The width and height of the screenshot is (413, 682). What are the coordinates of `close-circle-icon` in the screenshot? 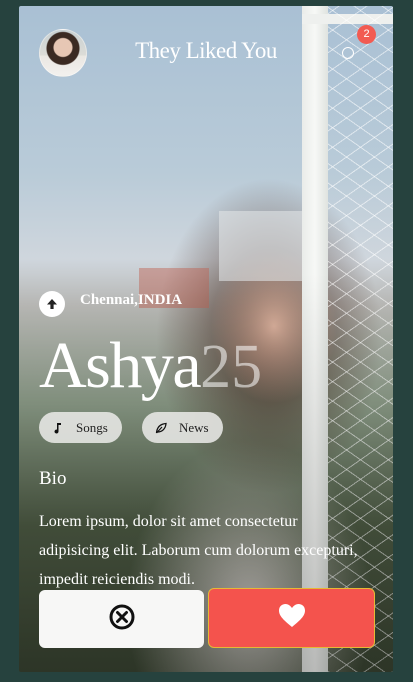 It's located at (122, 619).